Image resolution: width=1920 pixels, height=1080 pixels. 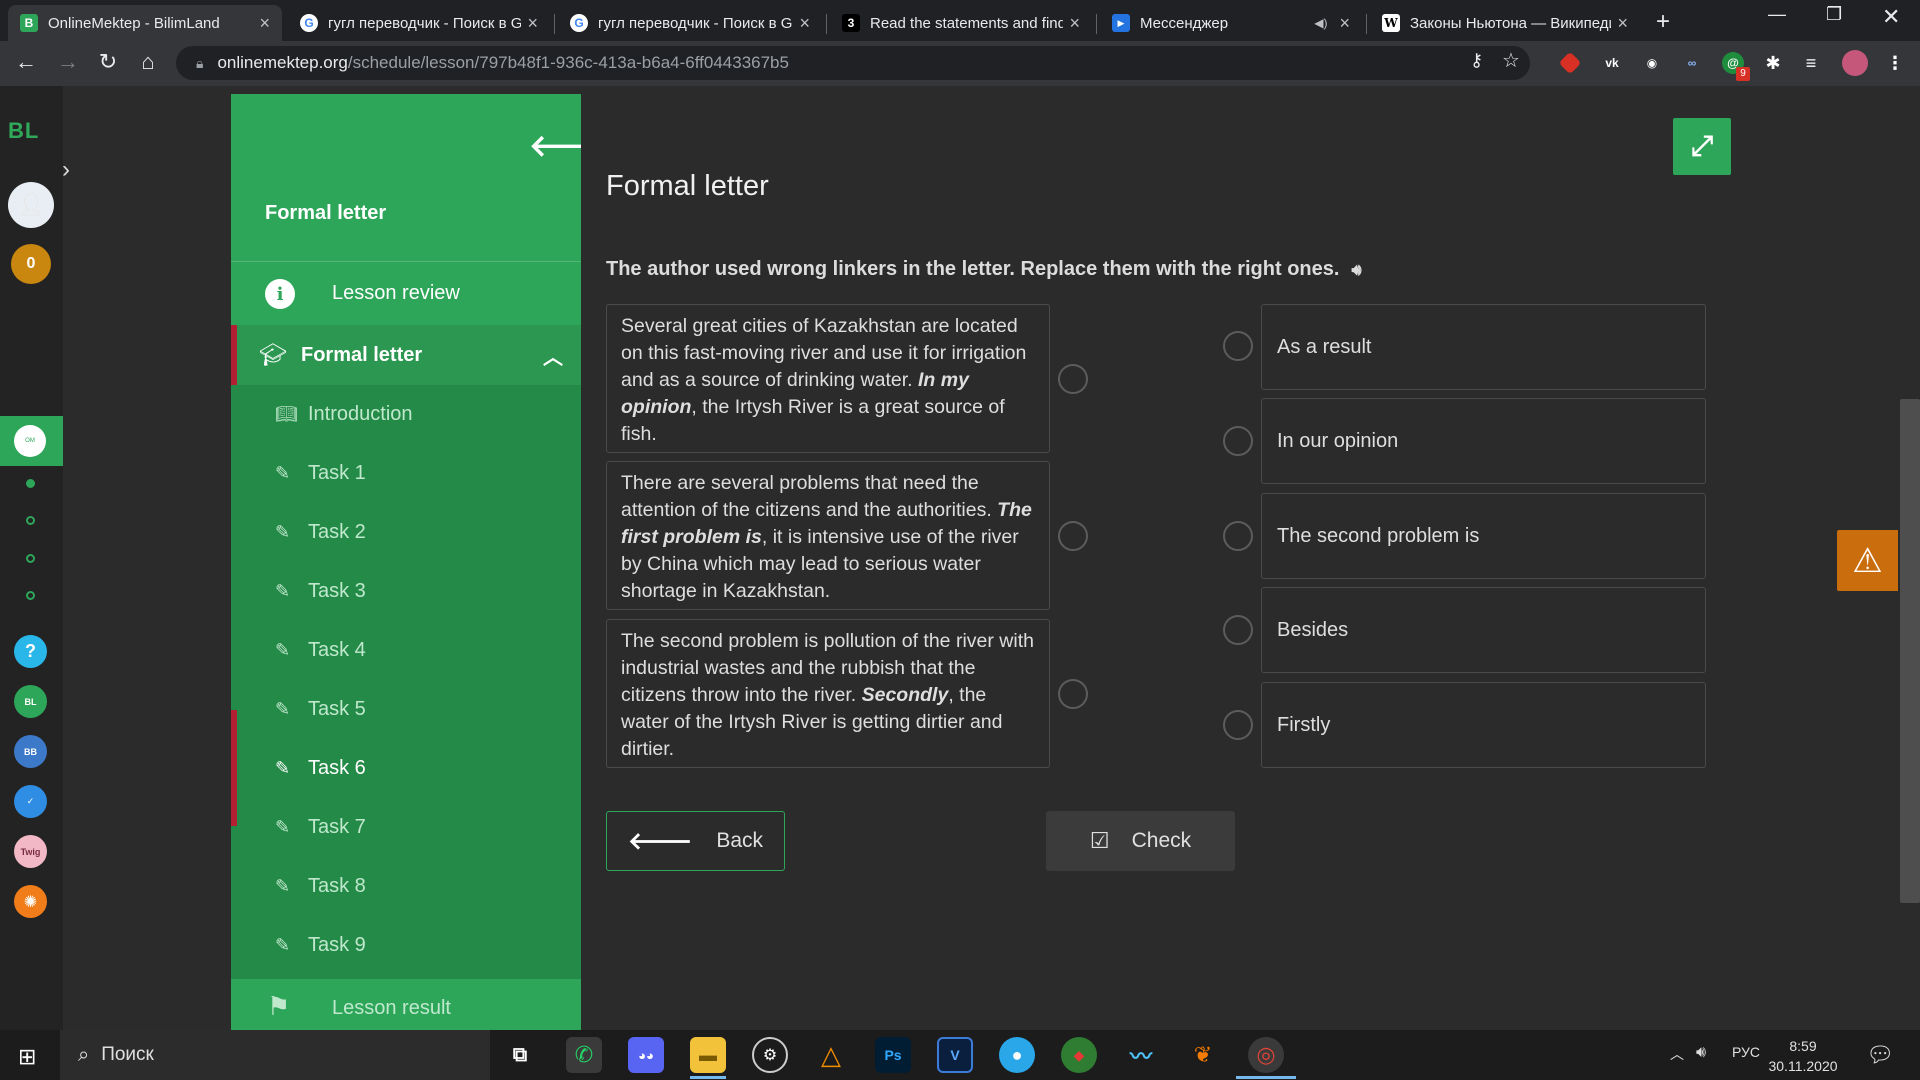 I want to click on whatsapp-icon: ✆, so click(x=584, y=1055).